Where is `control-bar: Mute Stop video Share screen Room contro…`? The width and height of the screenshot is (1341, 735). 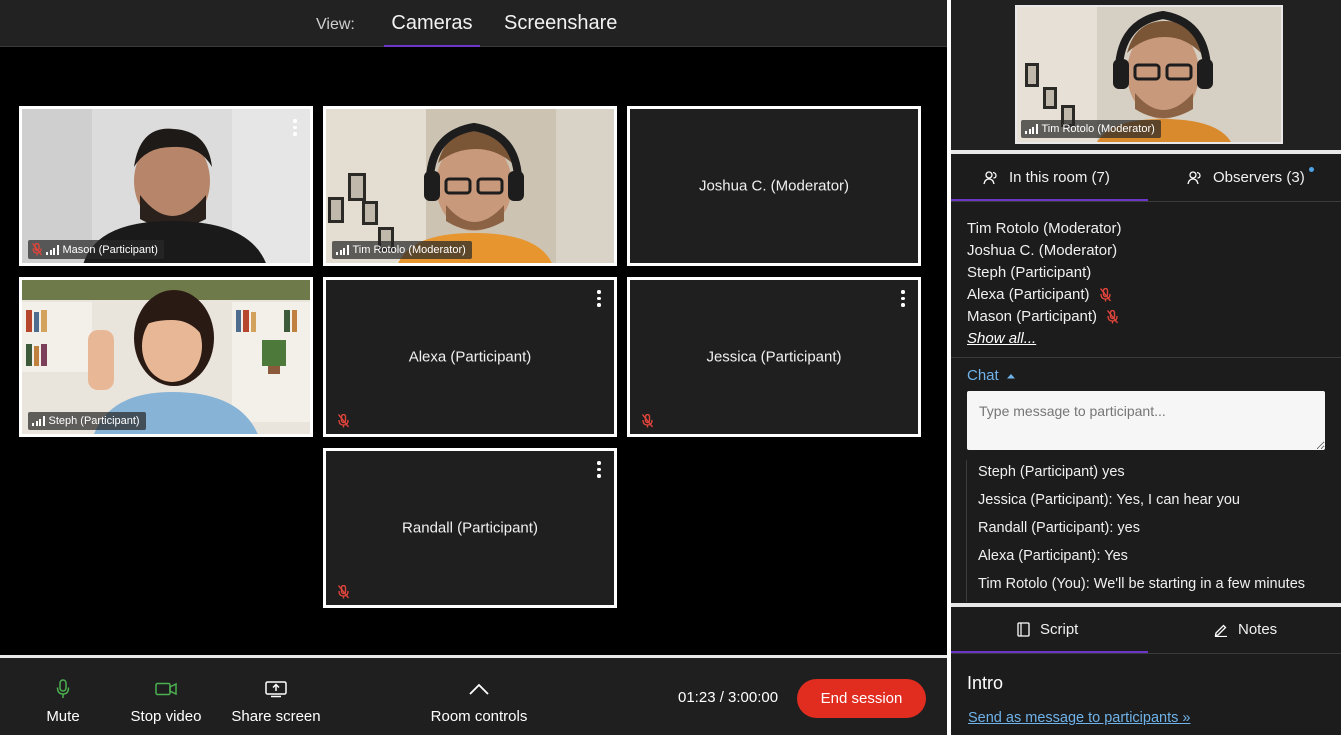
control-bar: Mute Stop video Share screen Room contro… is located at coordinates (473, 695).